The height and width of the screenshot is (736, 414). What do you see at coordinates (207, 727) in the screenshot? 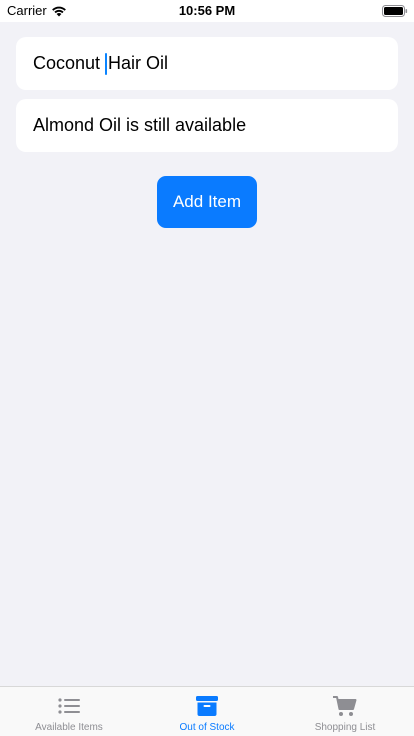
I see `tab-label-out-of-stock: Out of Stock` at bounding box center [207, 727].